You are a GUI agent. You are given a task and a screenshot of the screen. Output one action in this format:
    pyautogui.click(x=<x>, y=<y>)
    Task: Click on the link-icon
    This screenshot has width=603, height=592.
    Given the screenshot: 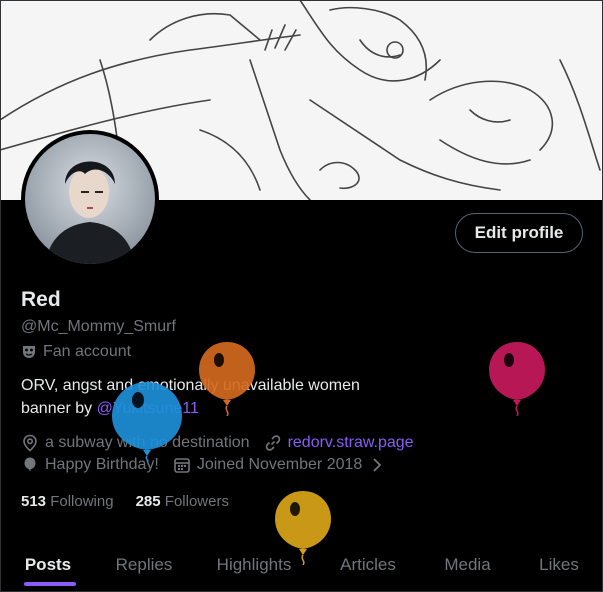 What is the action you would take?
    pyautogui.click(x=272, y=443)
    